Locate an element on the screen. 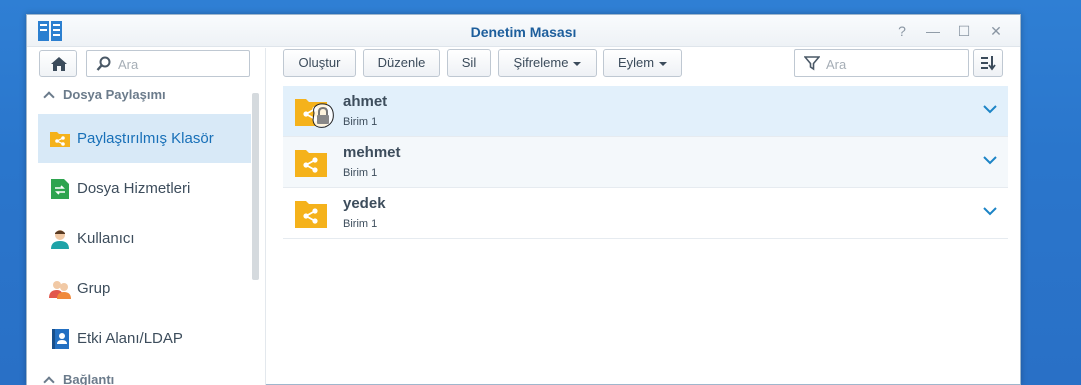 The height and width of the screenshot is (385, 1081). sidebar-divider is located at coordinates (265, 216).